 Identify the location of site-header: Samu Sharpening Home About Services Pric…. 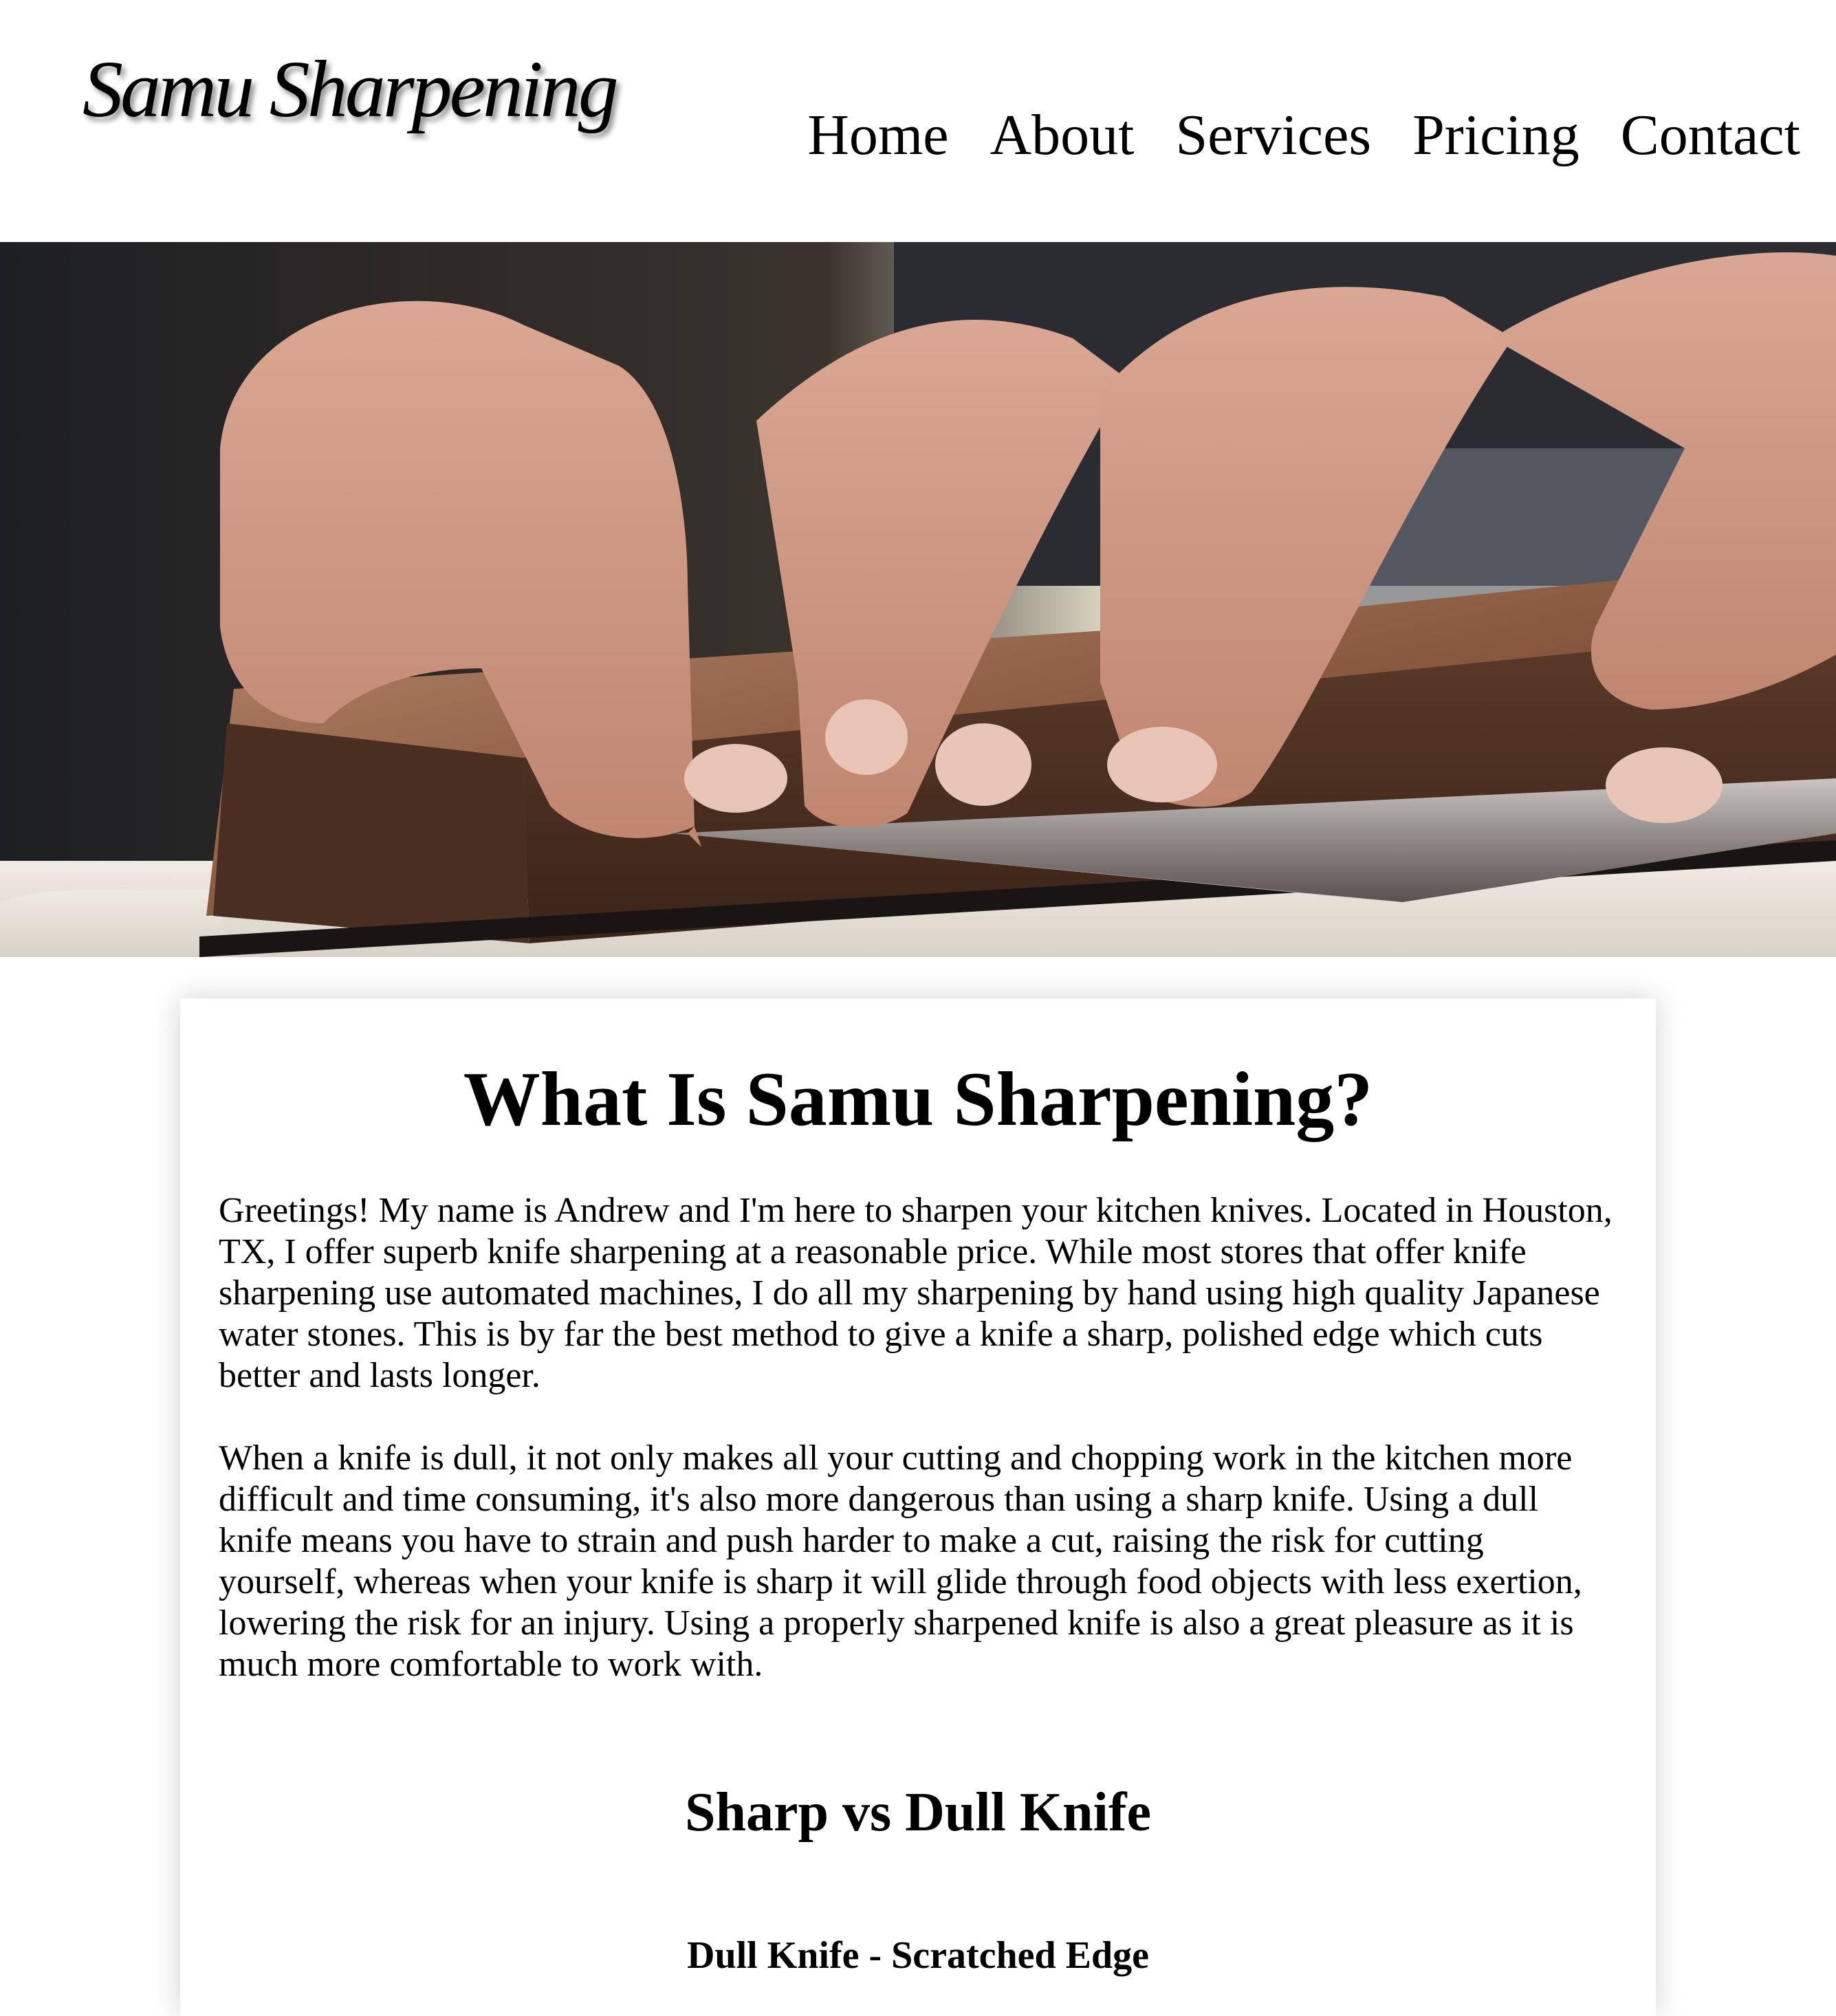
(918, 121).